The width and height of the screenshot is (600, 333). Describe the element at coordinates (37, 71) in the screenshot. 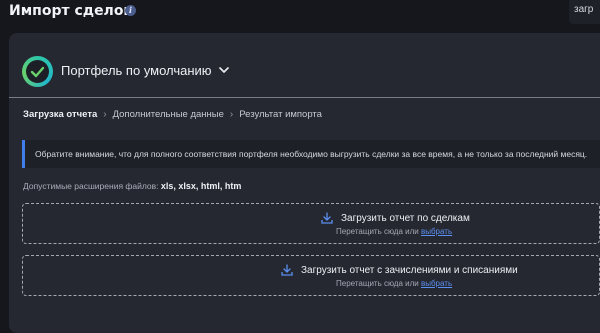

I see `portfolio-logo-icon` at that location.